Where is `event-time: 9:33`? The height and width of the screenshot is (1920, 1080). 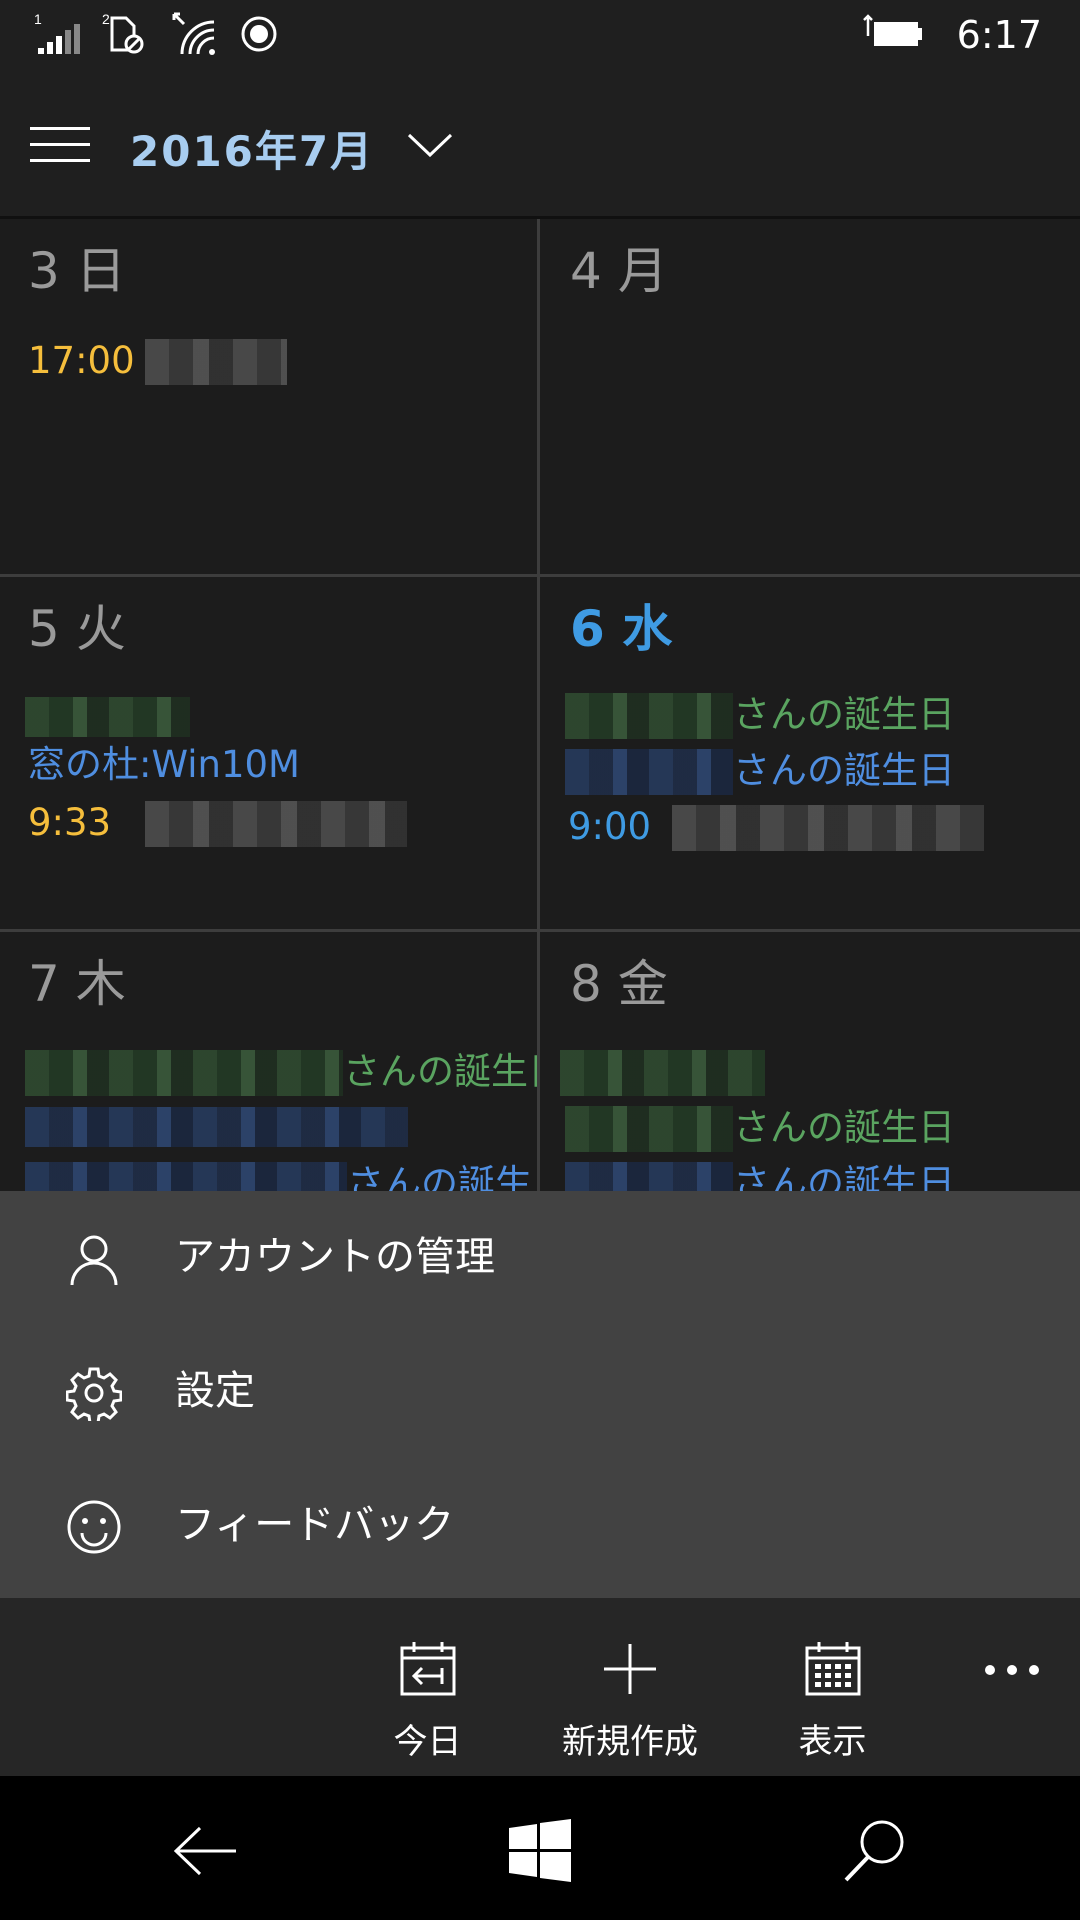 event-time: 9:33 is located at coordinates (69, 823).